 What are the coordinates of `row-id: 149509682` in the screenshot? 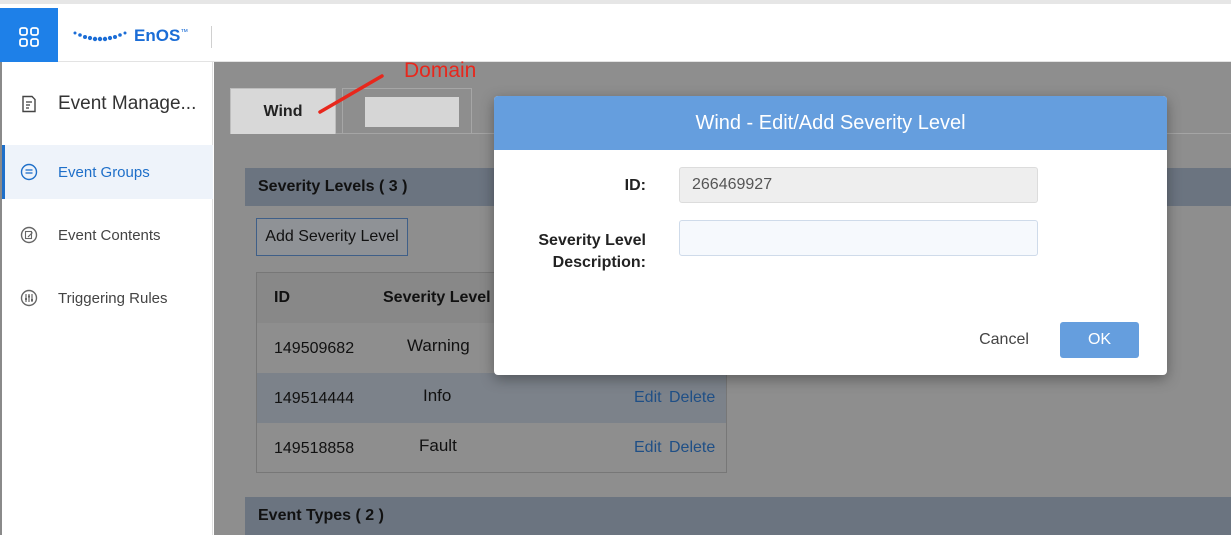 It's located at (314, 348).